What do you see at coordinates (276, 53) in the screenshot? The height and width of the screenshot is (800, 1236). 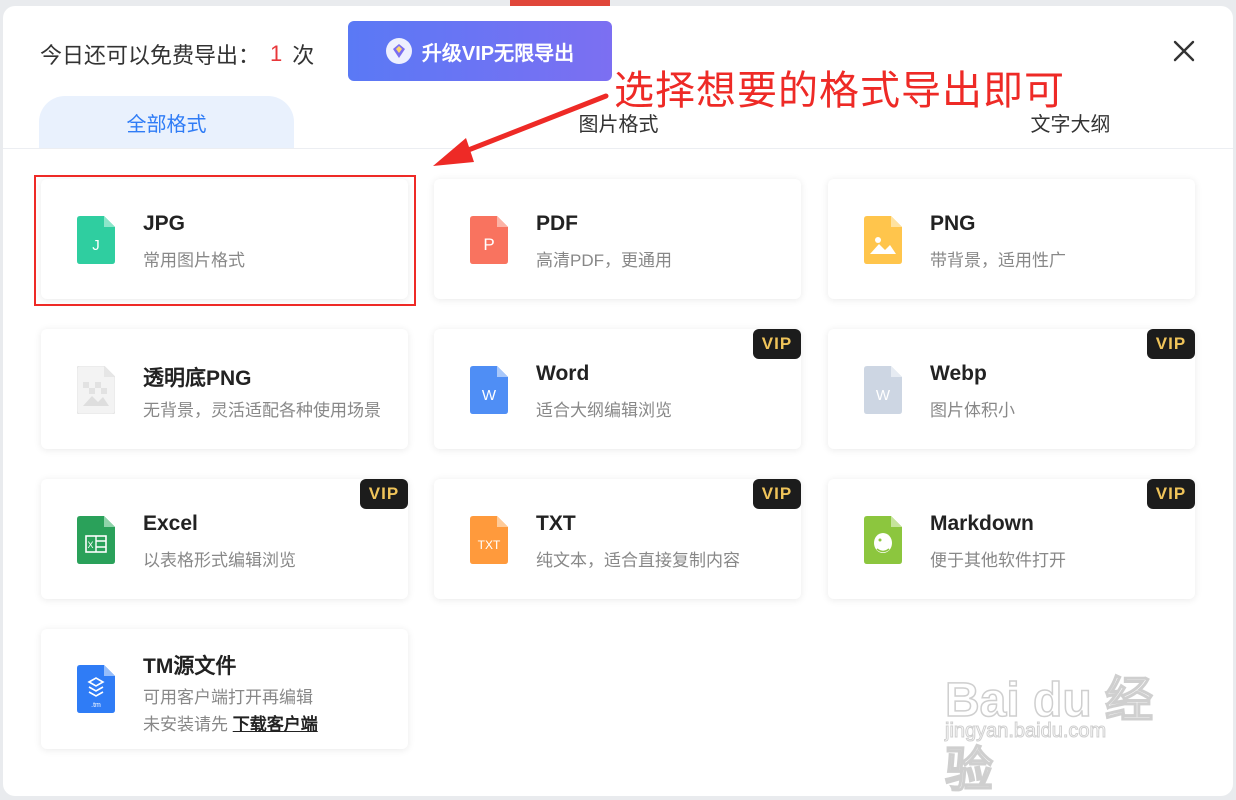 I see `quota-count: 1` at bounding box center [276, 53].